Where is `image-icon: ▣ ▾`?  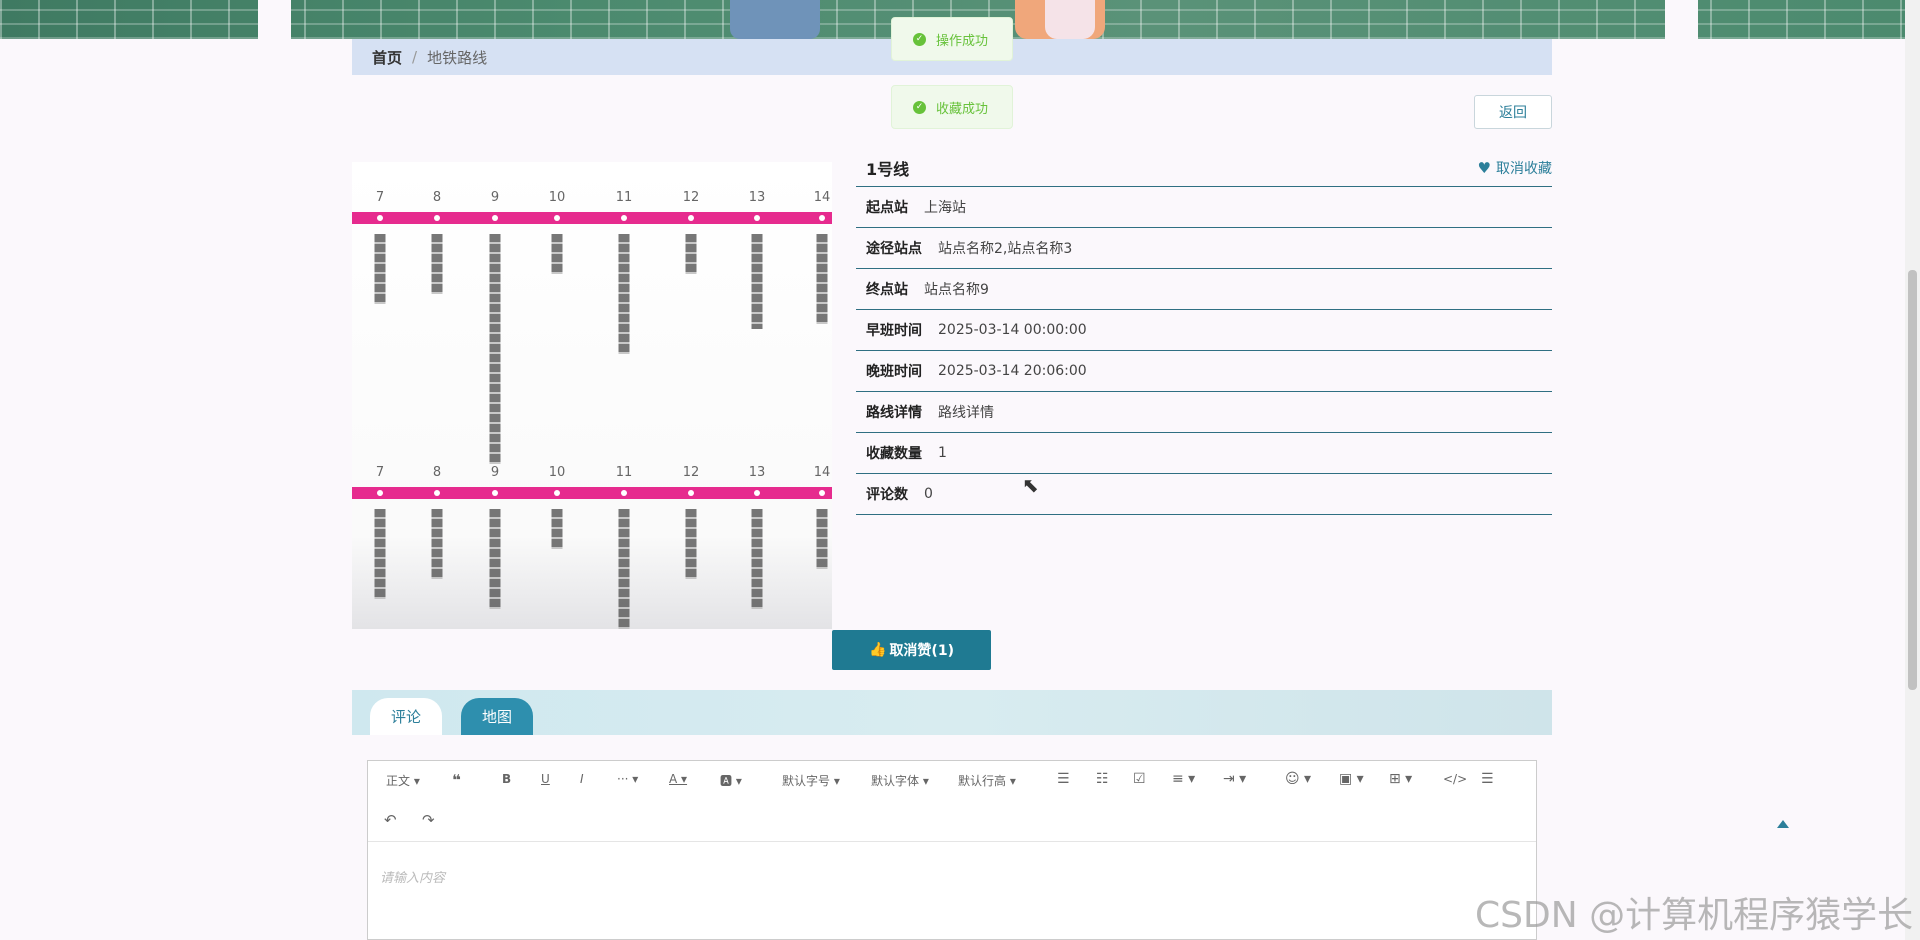
image-icon: ▣ ▾ is located at coordinates (1351, 779).